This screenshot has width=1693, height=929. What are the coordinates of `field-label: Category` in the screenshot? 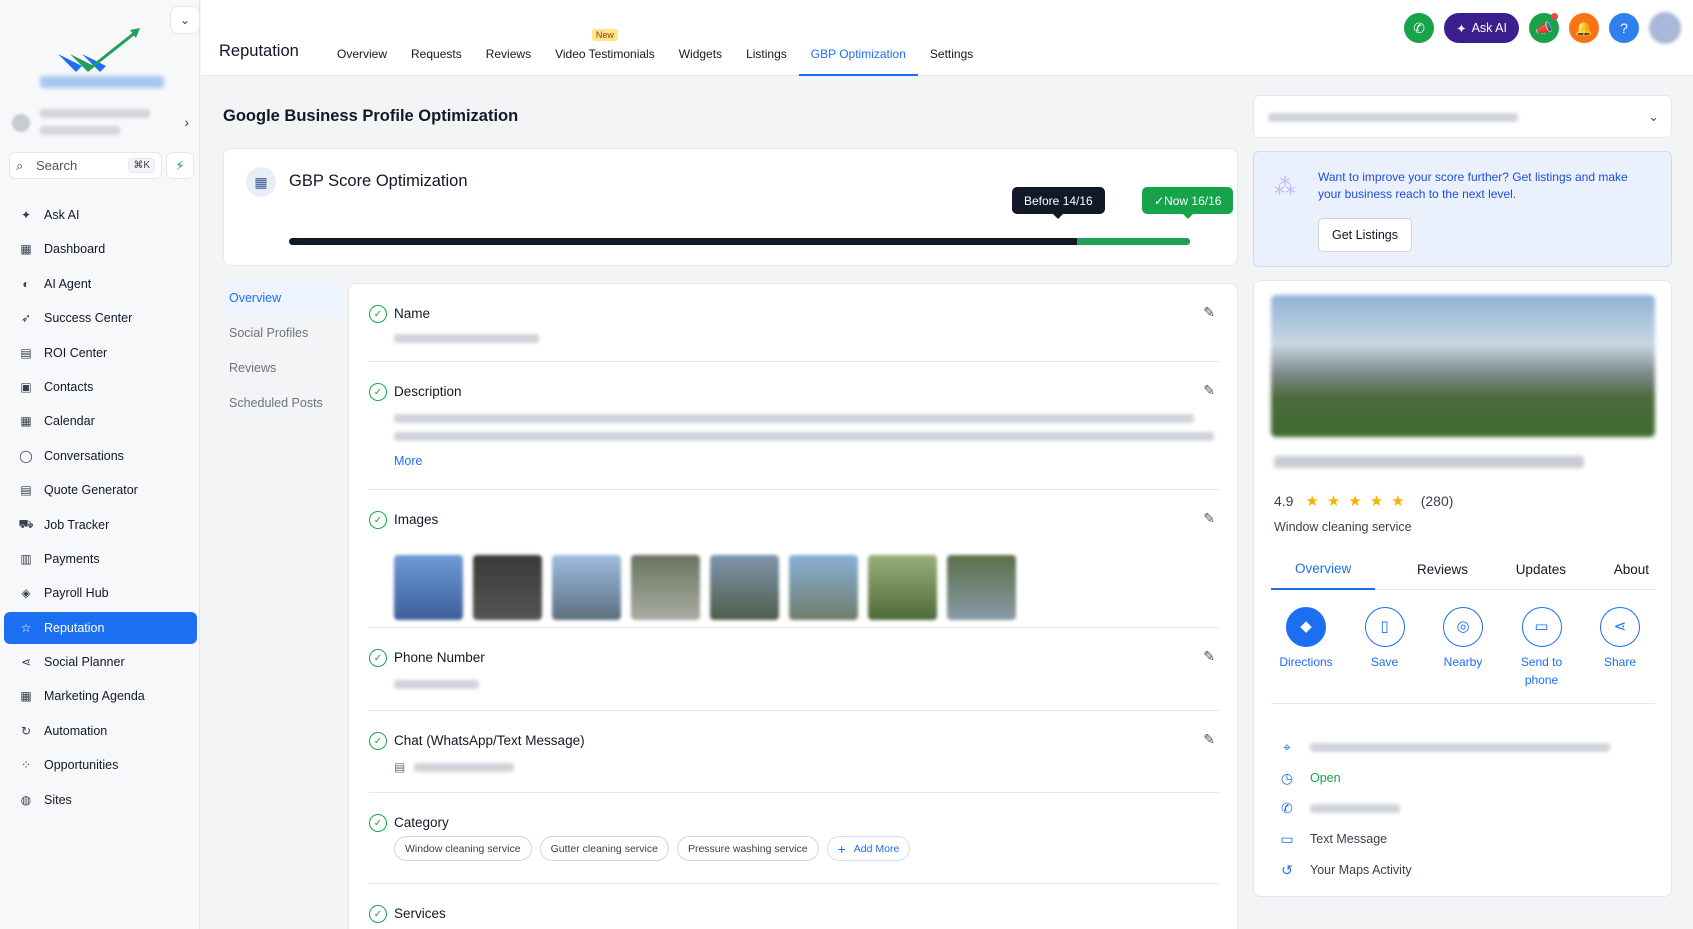 It's located at (421, 822).